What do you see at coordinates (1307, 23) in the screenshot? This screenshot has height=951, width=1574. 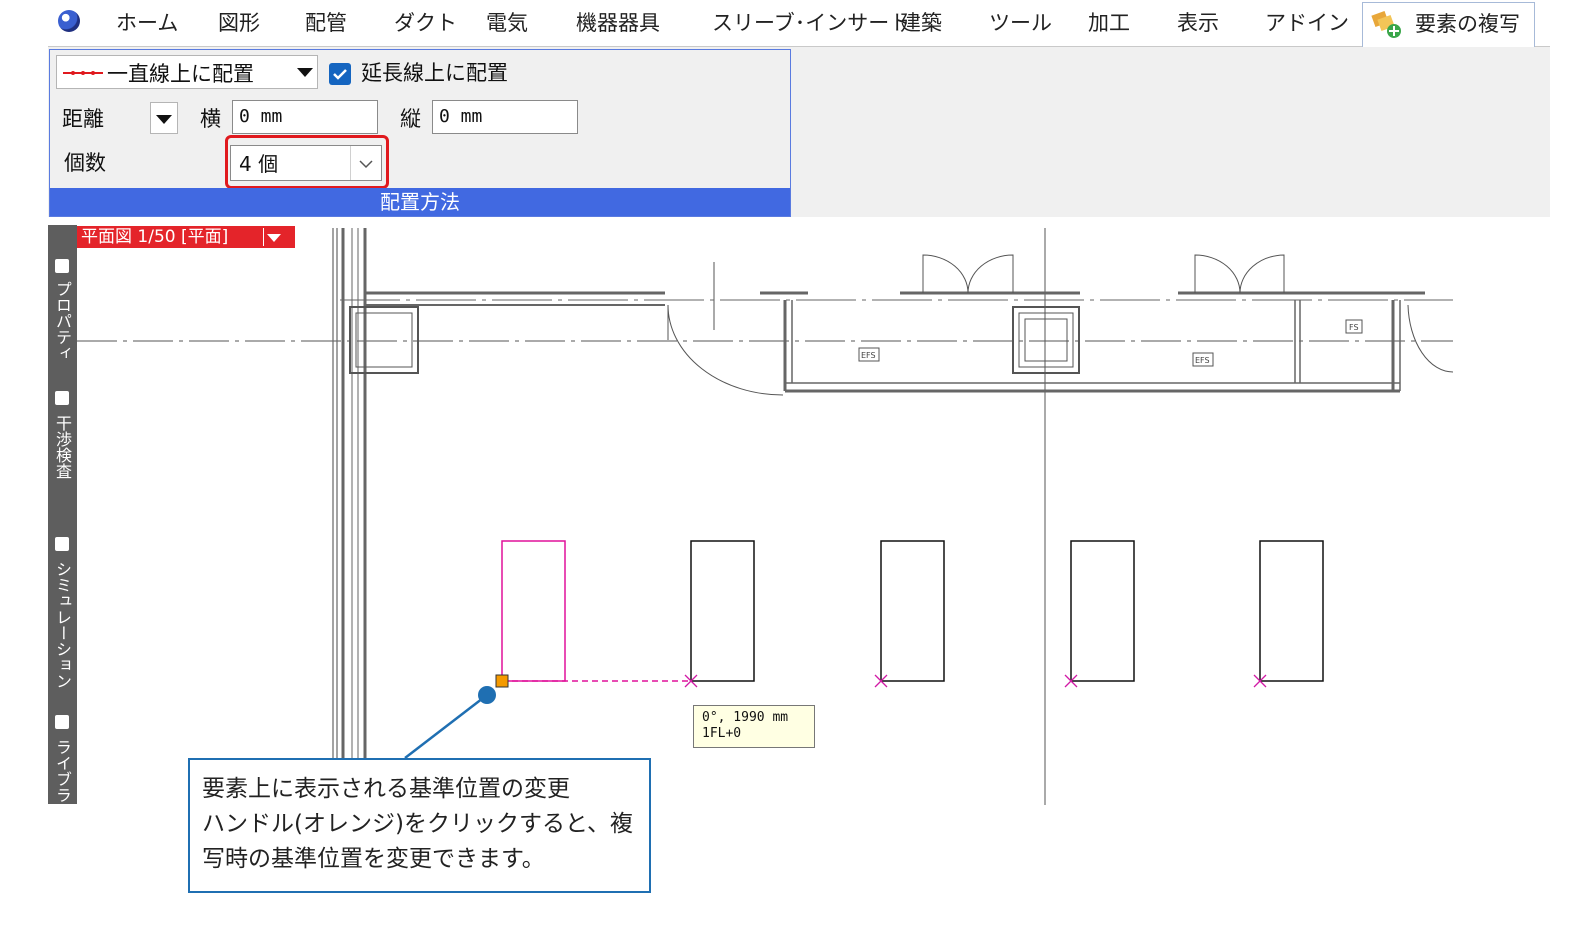 I see `tab-addin: アドイン` at bounding box center [1307, 23].